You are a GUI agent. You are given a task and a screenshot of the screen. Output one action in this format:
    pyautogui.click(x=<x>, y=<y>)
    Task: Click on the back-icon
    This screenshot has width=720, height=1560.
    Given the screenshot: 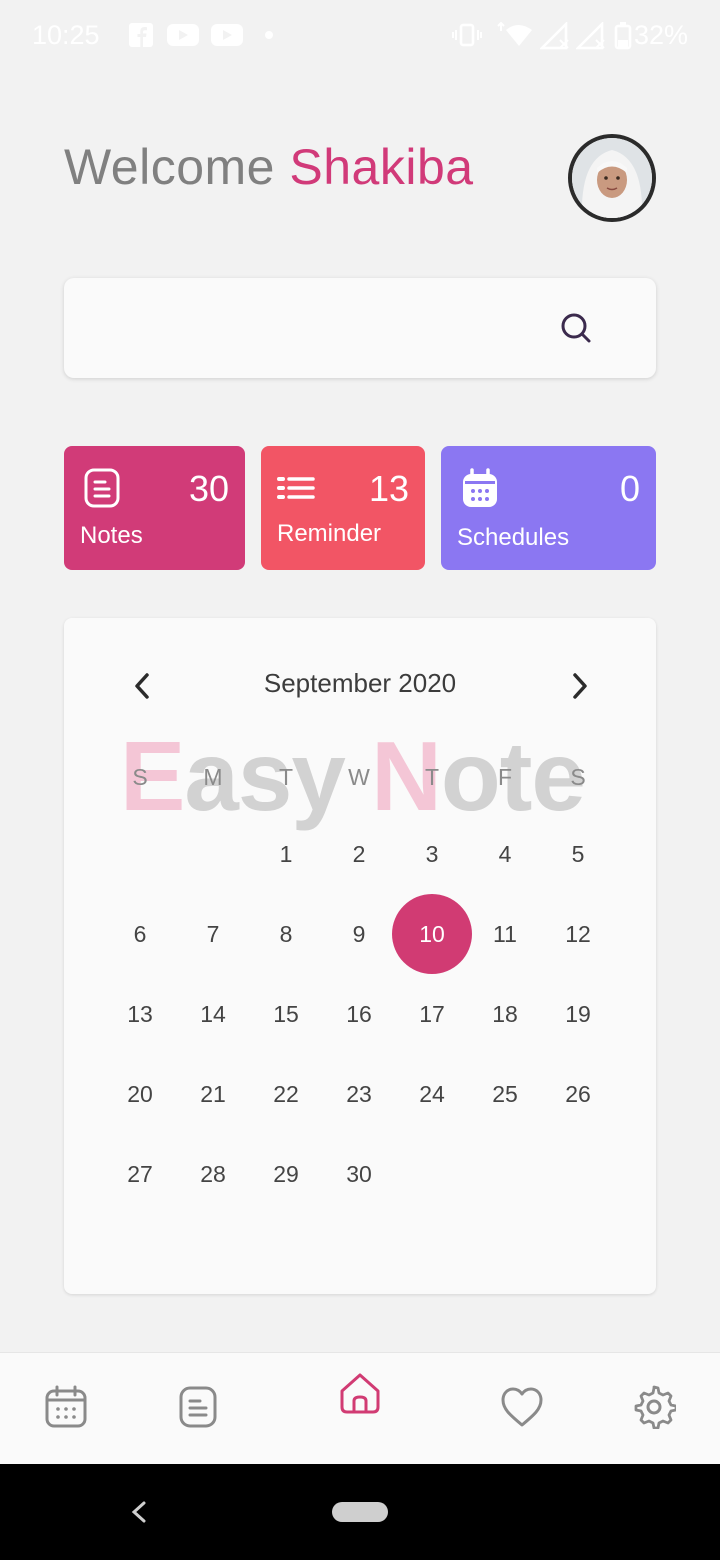 What is the action you would take?
    pyautogui.click(x=139, y=1512)
    